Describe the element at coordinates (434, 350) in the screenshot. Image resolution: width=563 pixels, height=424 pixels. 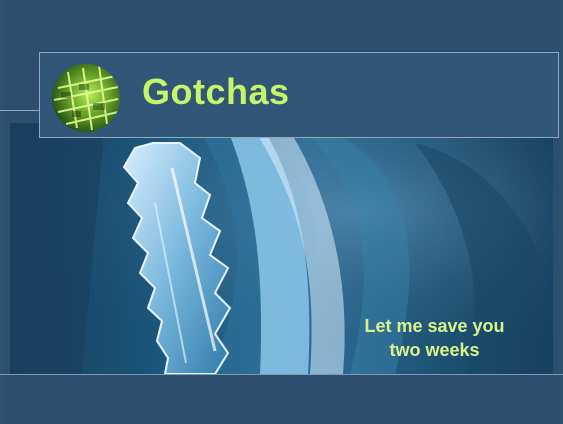
I see `callout-line-2: two weeks` at that location.